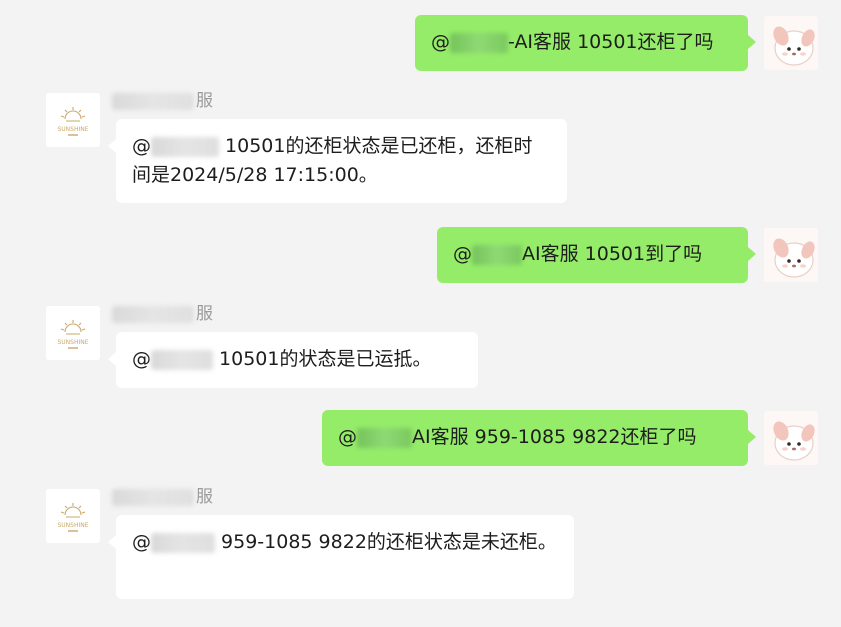 The width and height of the screenshot is (841, 627). I want to click on message-bubble-sent: @ AI客服 10501到了吗, so click(596, 255).